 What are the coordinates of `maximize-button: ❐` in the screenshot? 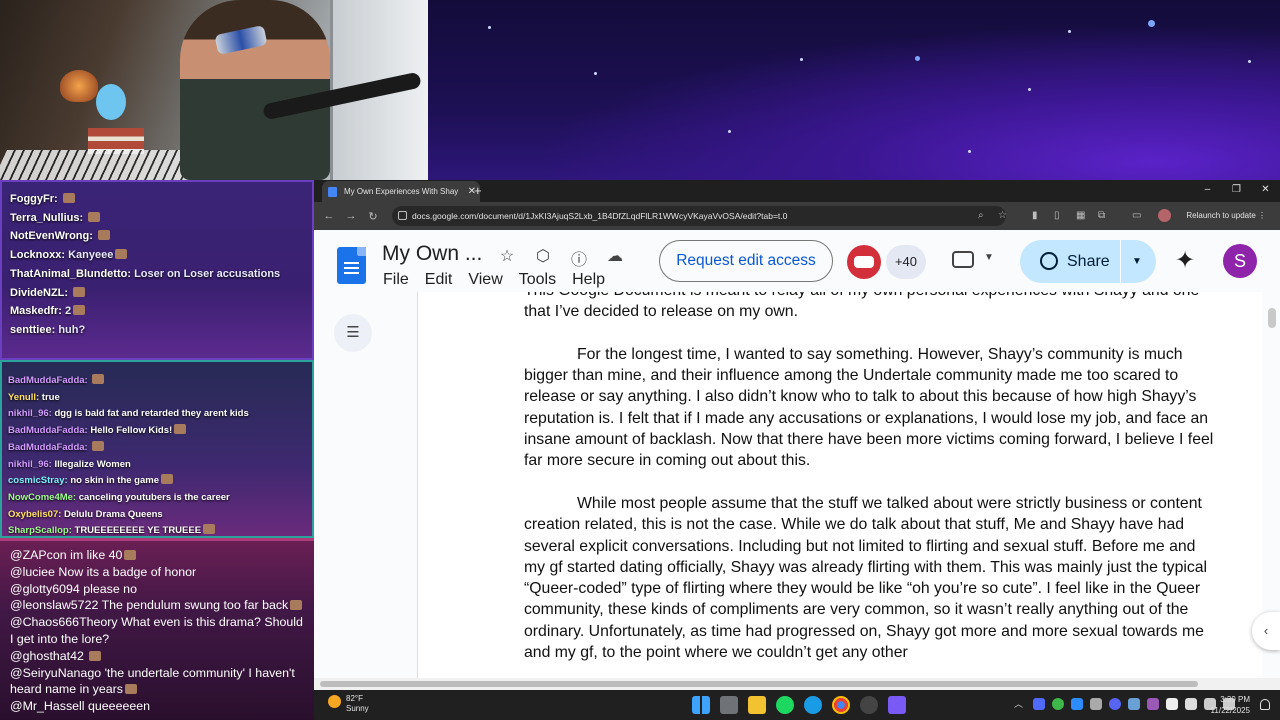 It's located at (1236, 191).